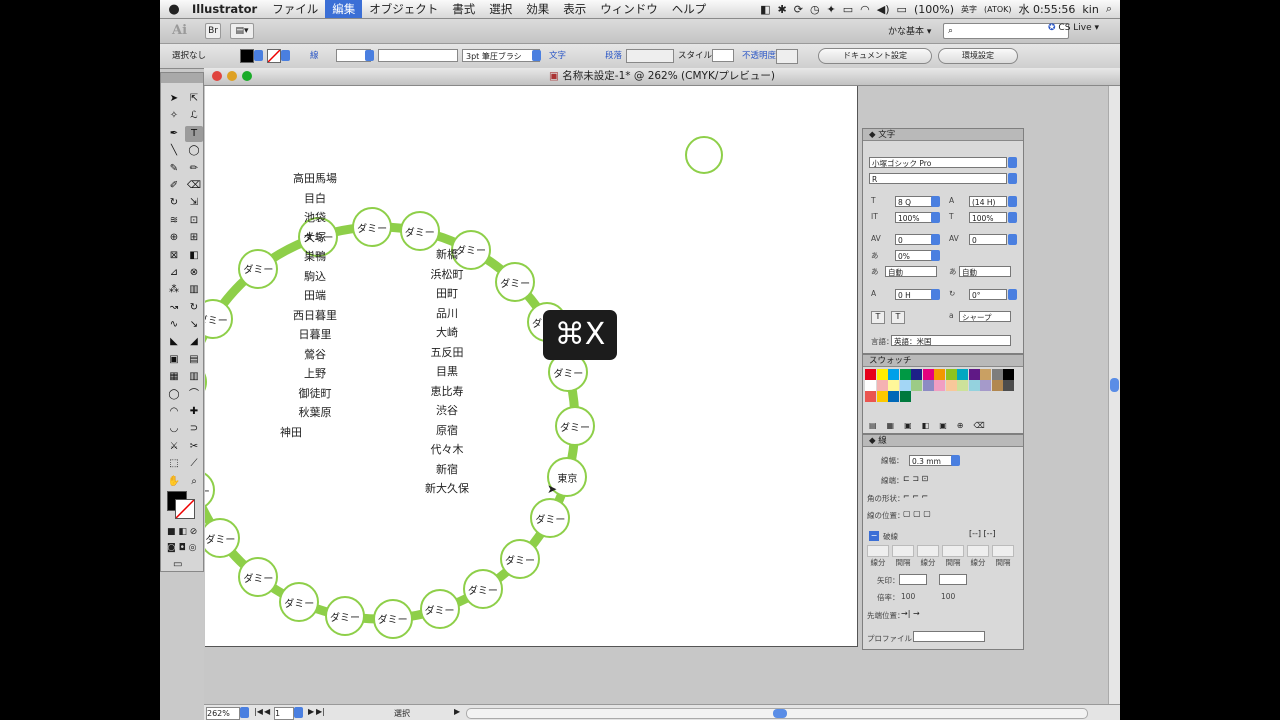 Image resolution: width=1280 pixels, height=720 pixels. What do you see at coordinates (194, 169) in the screenshot?
I see `pencil-tool-icon: ✏` at bounding box center [194, 169].